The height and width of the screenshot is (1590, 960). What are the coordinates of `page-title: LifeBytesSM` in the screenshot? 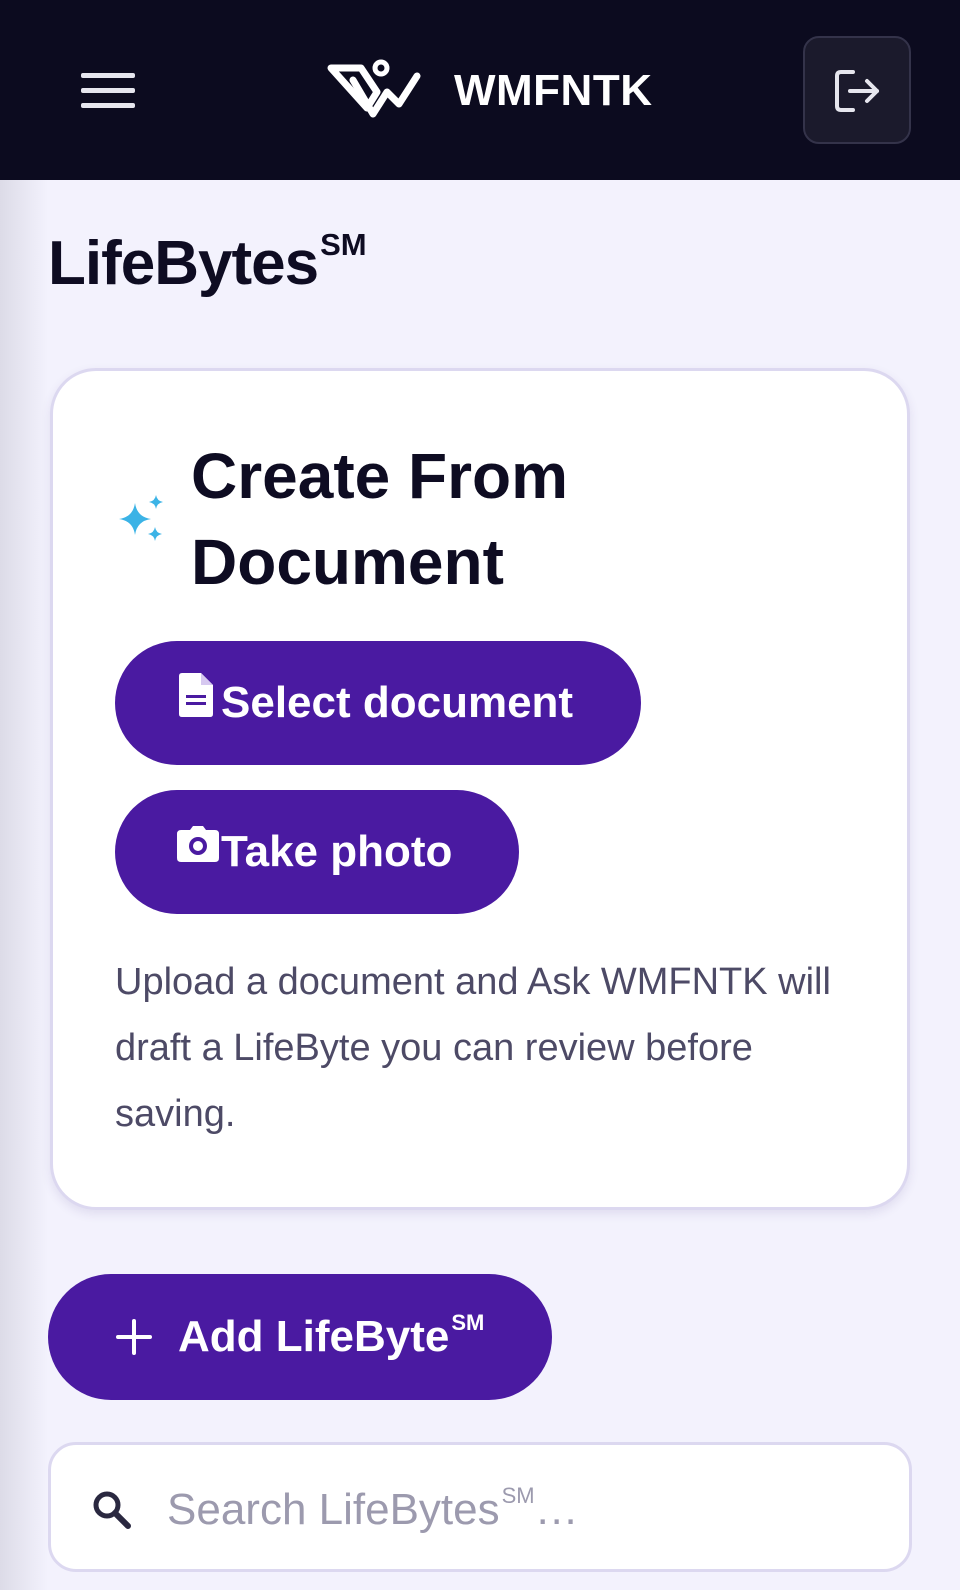 It's located at (207, 267).